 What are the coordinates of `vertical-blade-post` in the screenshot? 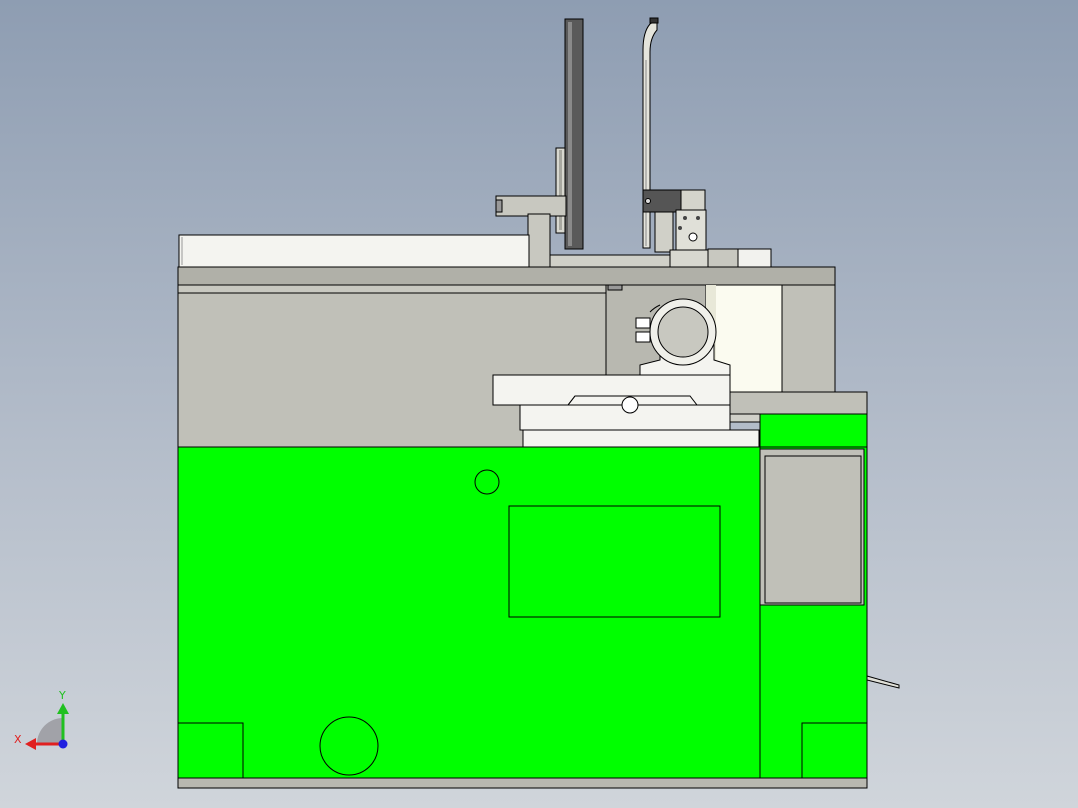 It's located at (574, 134).